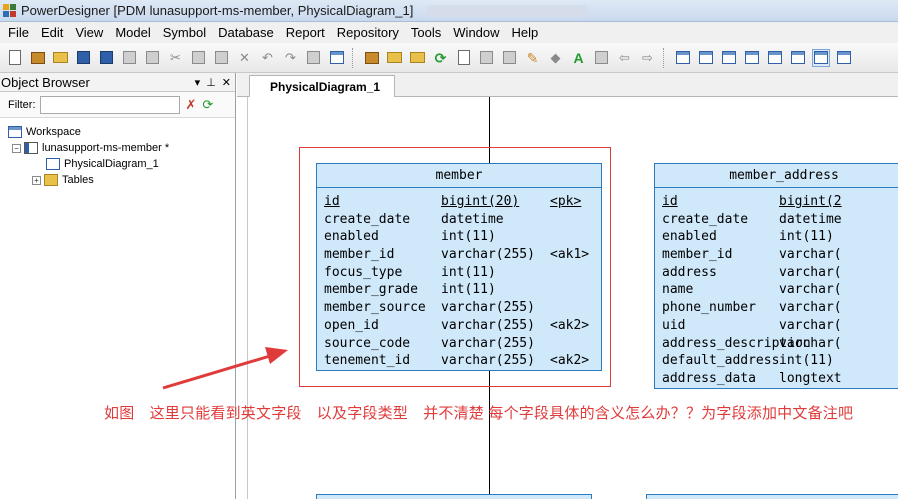  What do you see at coordinates (61, 58) in the screenshot?
I see `open-icon` at bounding box center [61, 58].